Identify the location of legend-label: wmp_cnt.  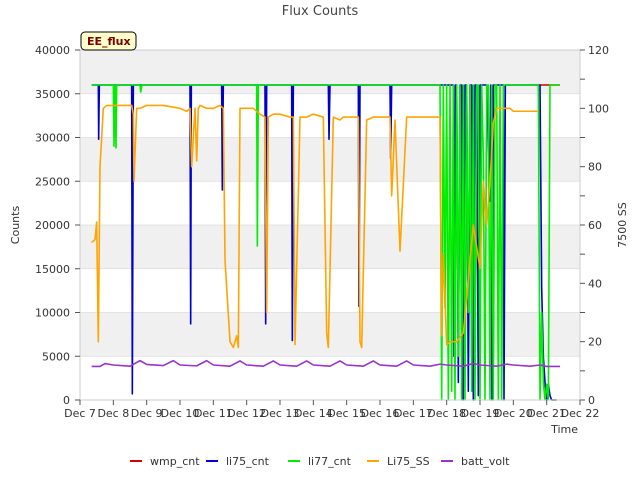
(175, 461).